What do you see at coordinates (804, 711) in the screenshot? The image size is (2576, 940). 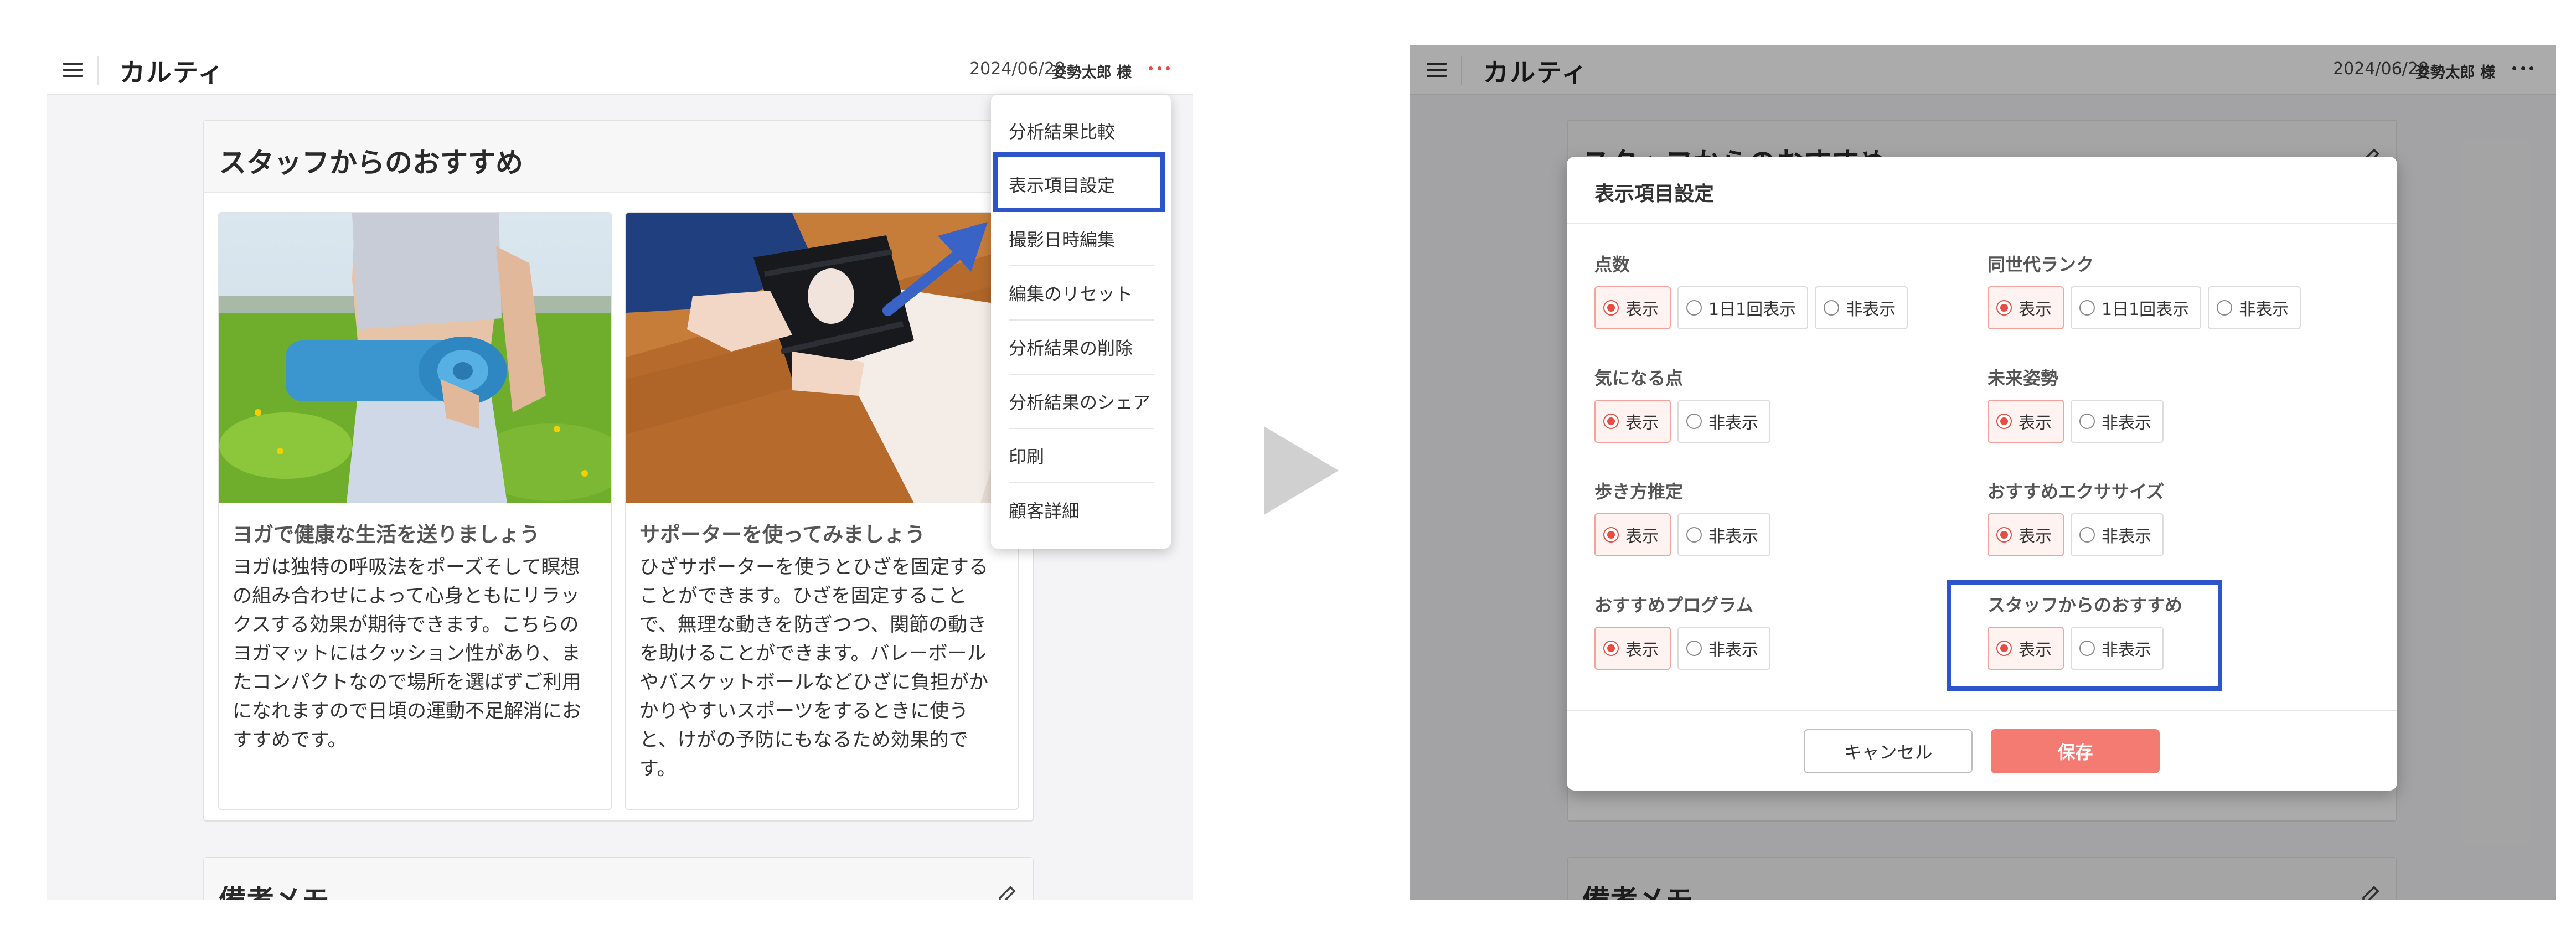 I see `card-body-line: かりやすいスポーツをするときに使う` at bounding box center [804, 711].